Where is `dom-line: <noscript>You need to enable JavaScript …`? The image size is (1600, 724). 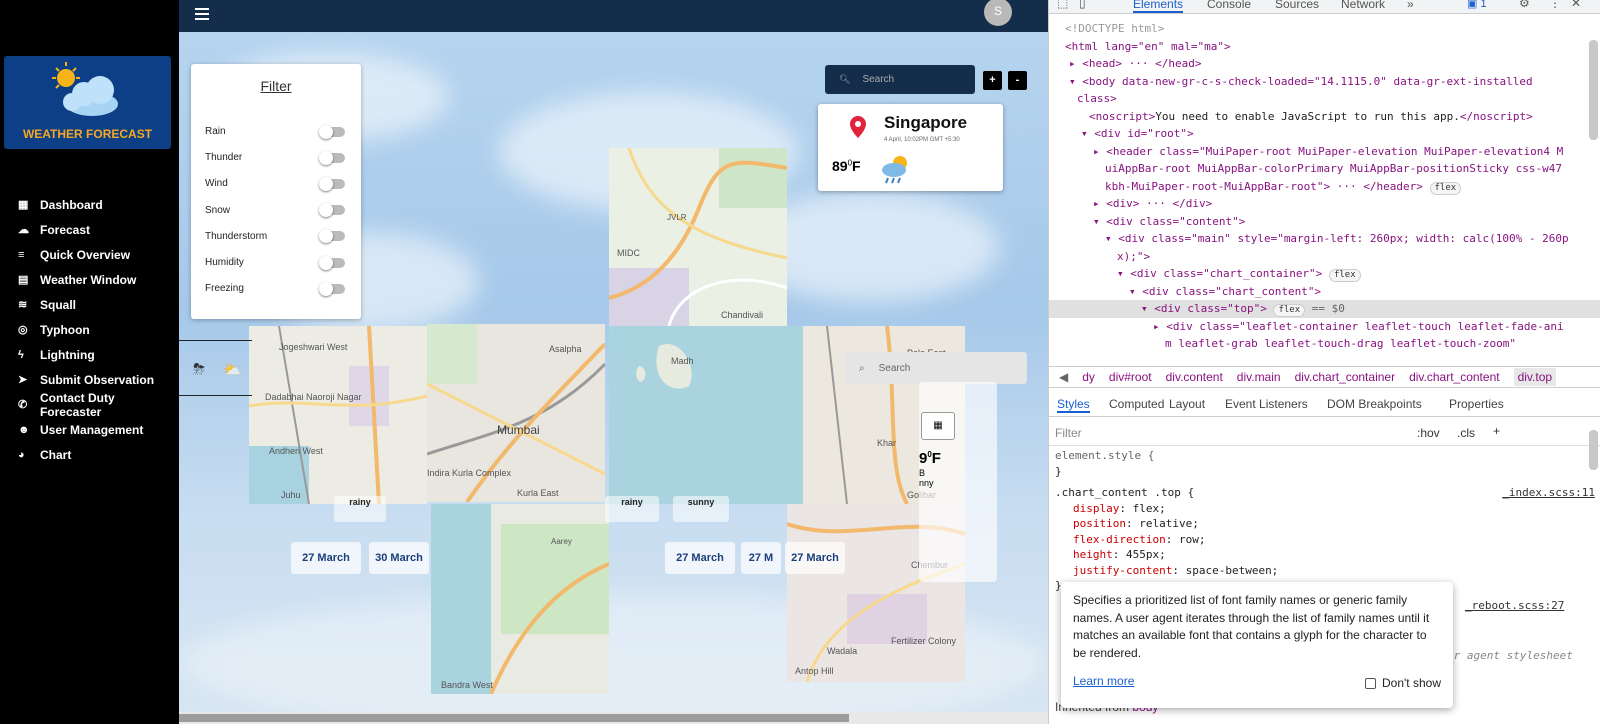 dom-line: <noscript>You need to enable JavaScript … is located at coordinates (1324, 117).